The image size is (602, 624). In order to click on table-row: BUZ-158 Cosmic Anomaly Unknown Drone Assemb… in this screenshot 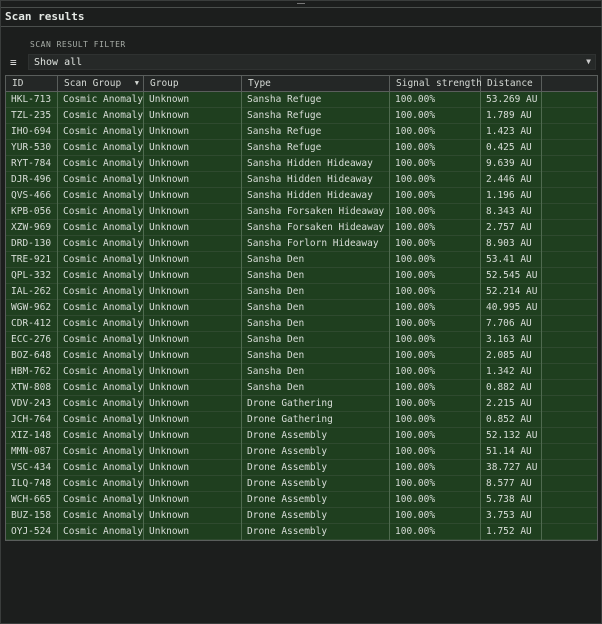, I will do `click(301, 516)`.